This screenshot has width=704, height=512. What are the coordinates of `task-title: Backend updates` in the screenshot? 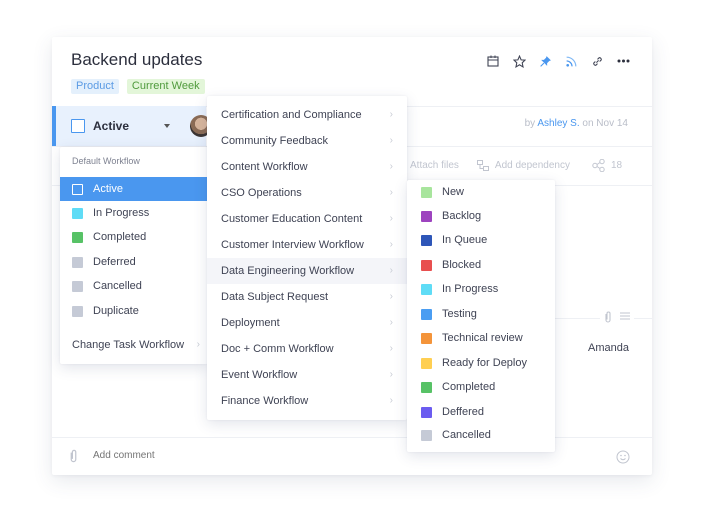 It's located at (136, 60).